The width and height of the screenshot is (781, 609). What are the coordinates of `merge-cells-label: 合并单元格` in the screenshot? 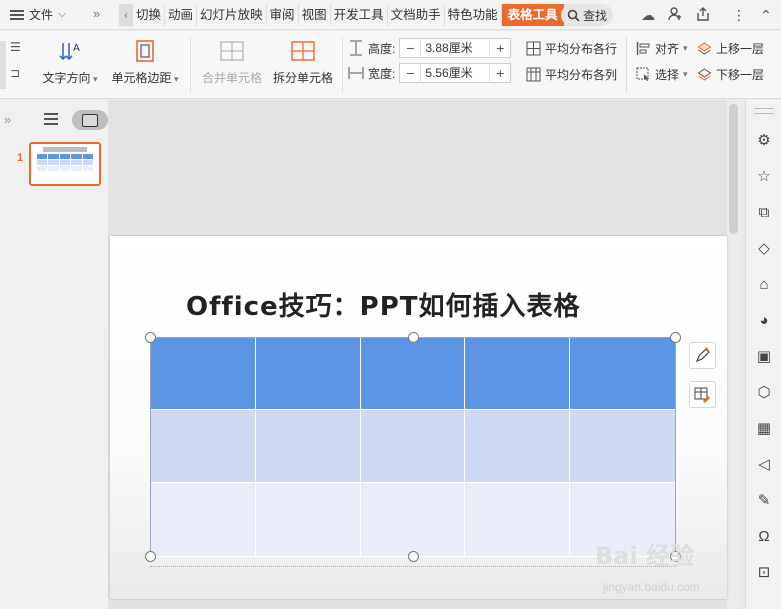 It's located at (231, 78).